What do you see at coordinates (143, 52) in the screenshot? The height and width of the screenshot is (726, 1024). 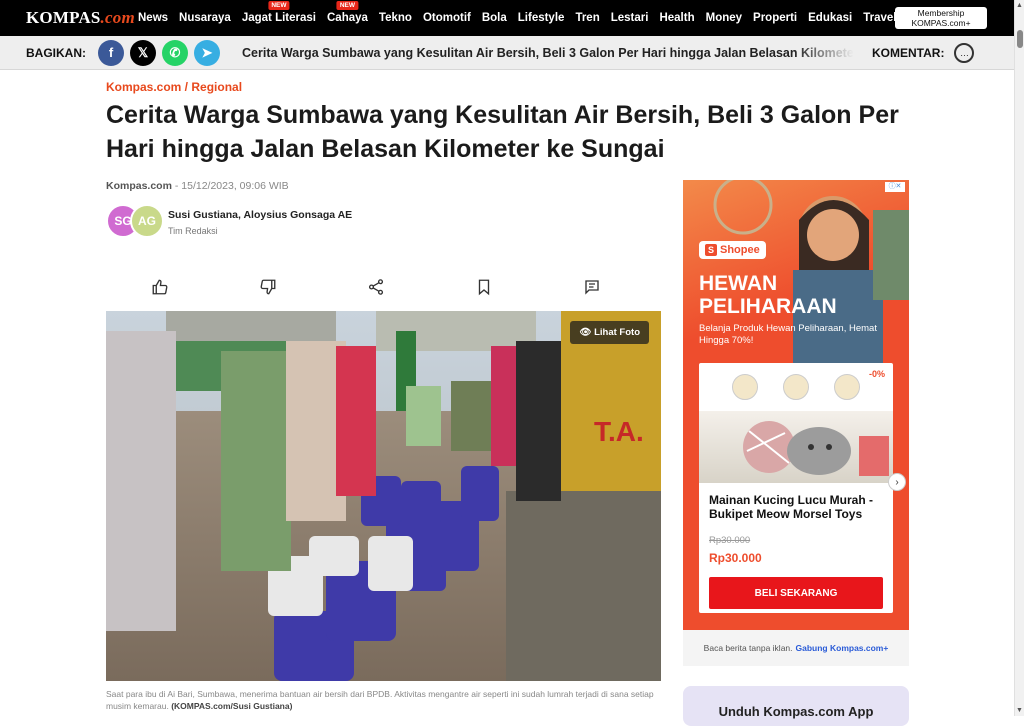 I see `x-icon: 𝕏` at bounding box center [143, 52].